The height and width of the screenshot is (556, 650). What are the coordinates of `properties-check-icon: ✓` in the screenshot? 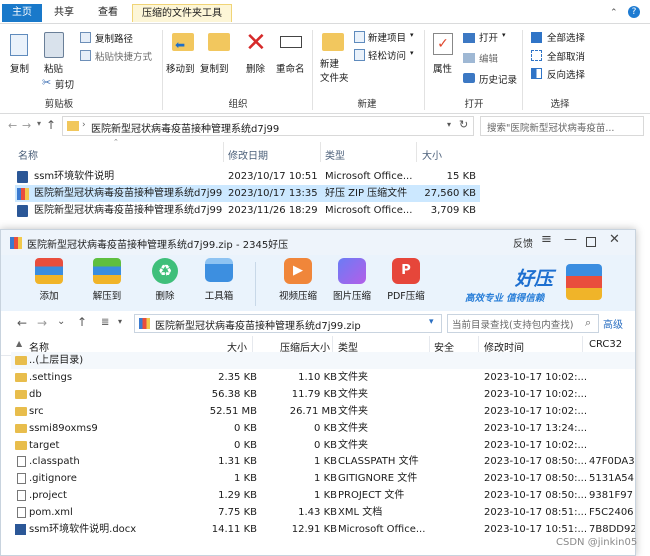 It's located at (443, 44).